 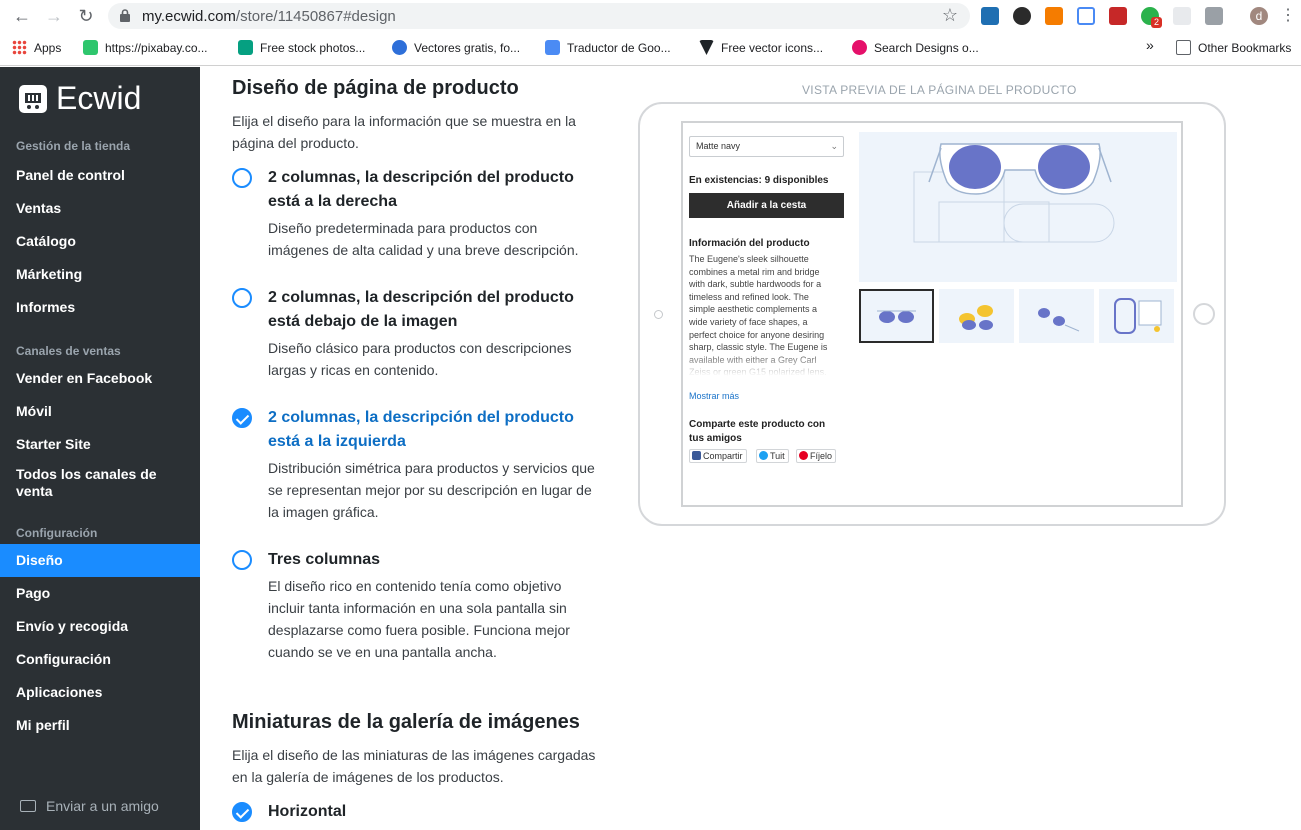 I want to click on vectores-icon, so click(x=399, y=47).